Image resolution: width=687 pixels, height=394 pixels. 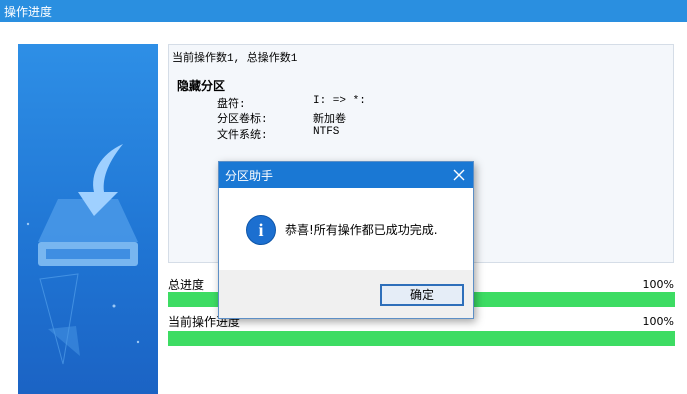 I want to click on dialog-body: i 恭喜!所有操作都已成功完成., so click(x=346, y=229).